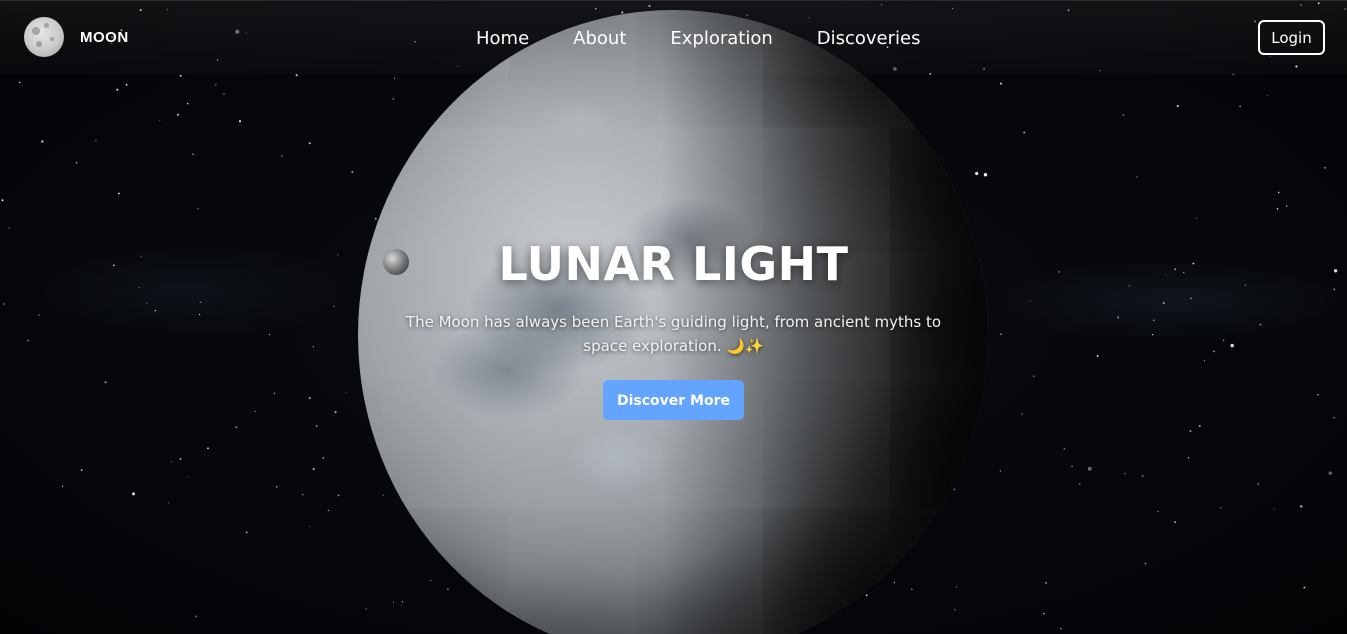  Describe the element at coordinates (869, 39) in the screenshot. I see `nav-link-discoveries: Discoveries` at that location.